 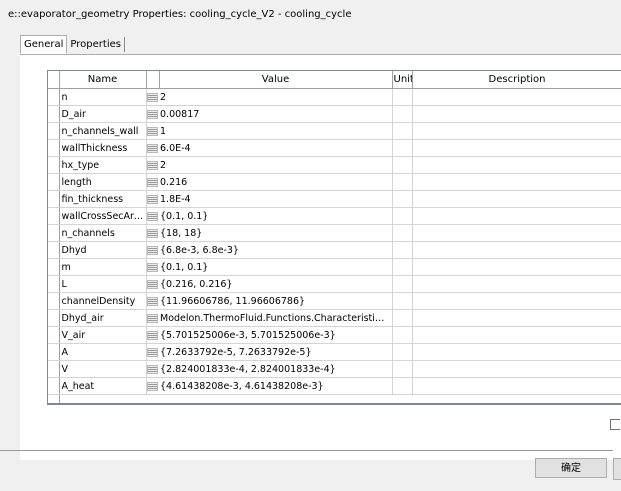 I want to click on param-name-cell: A_heat, so click(x=103, y=386).